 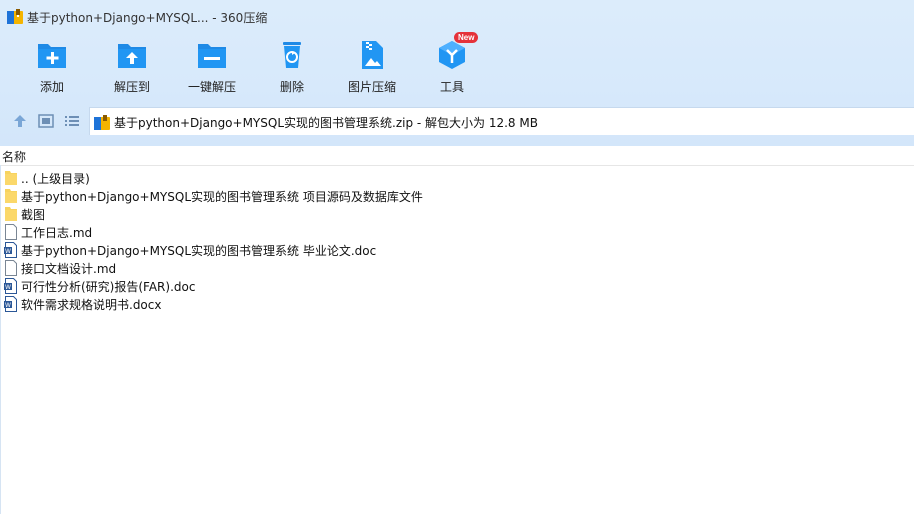 What do you see at coordinates (211, 87) in the screenshot?
I see `one-click-extract-label: 一键解压` at bounding box center [211, 87].